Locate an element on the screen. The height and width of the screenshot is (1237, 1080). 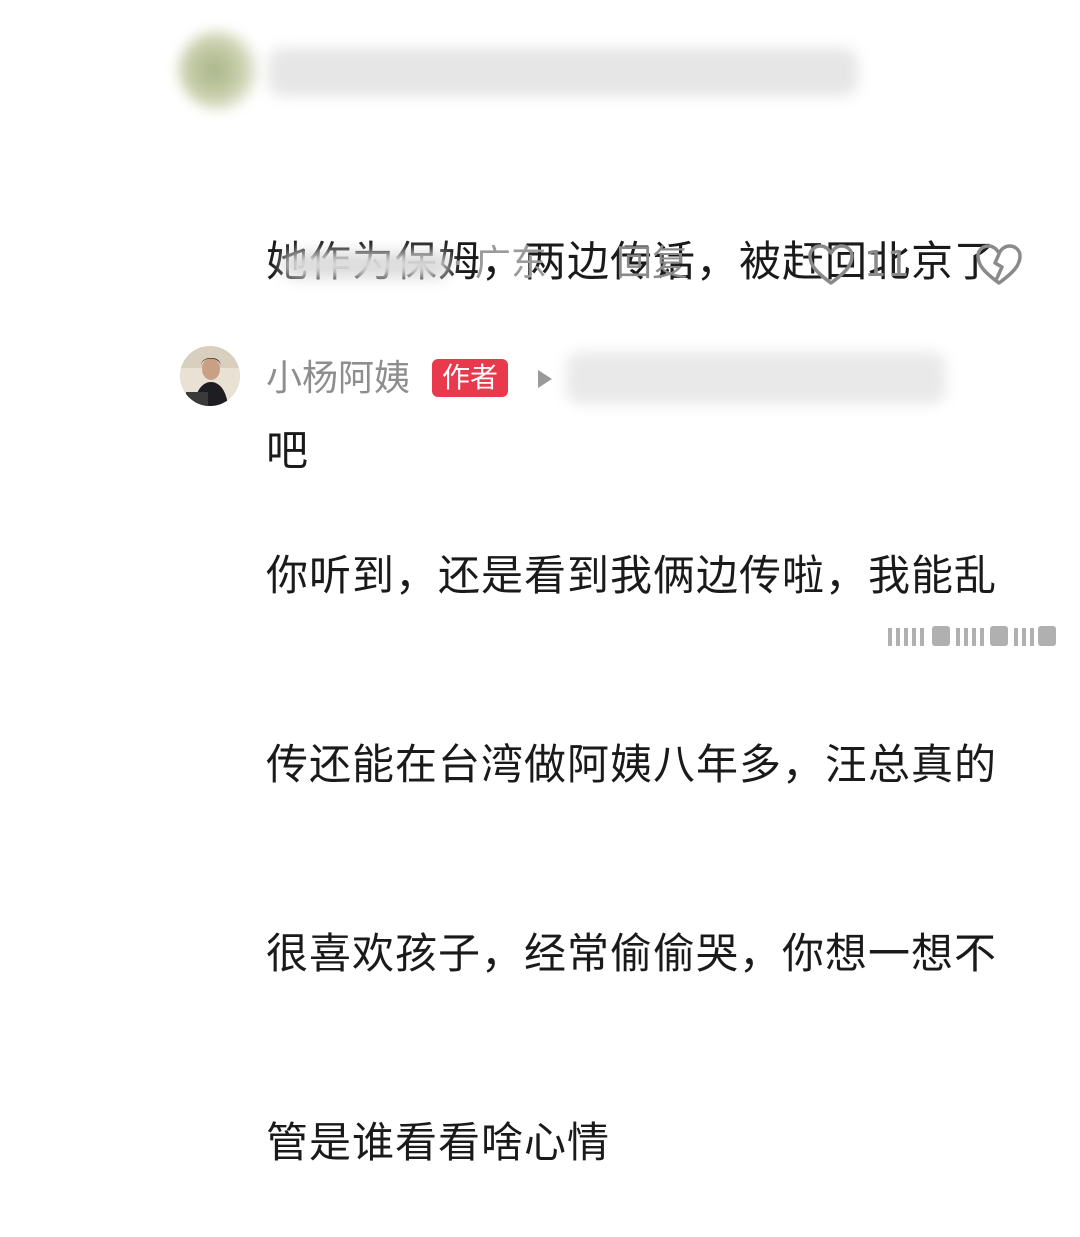
watermark is located at coordinates (976, 636).